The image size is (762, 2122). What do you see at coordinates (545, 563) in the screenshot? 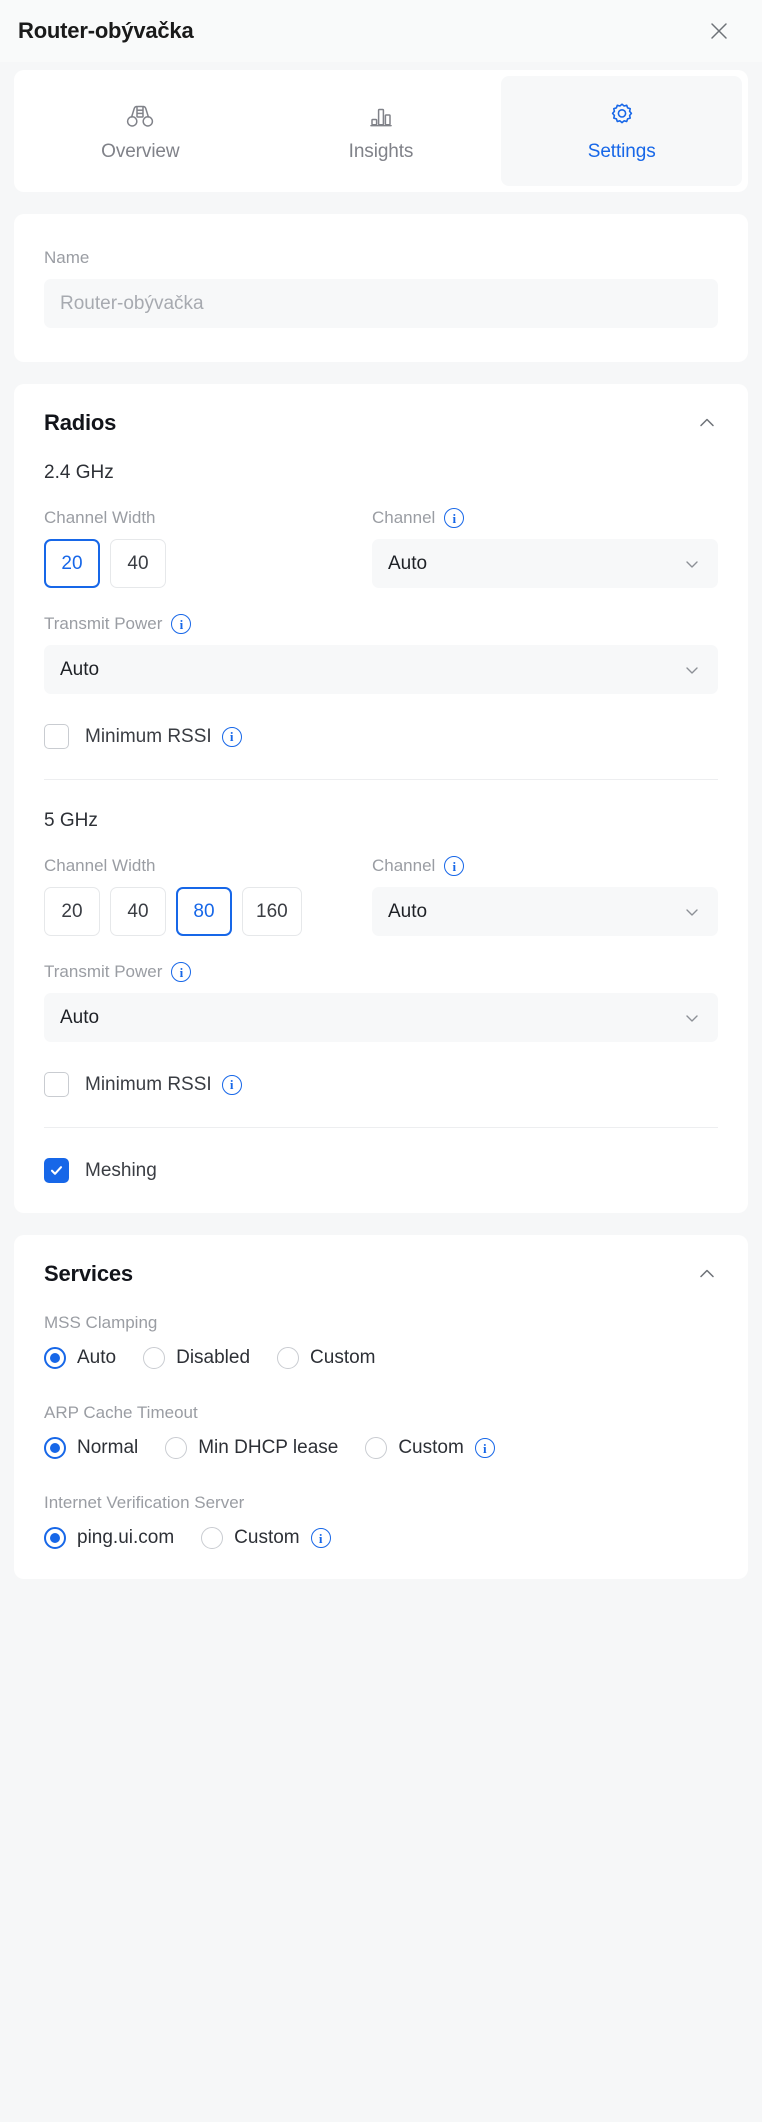
I see `band-24-channel-select: Auto` at bounding box center [545, 563].